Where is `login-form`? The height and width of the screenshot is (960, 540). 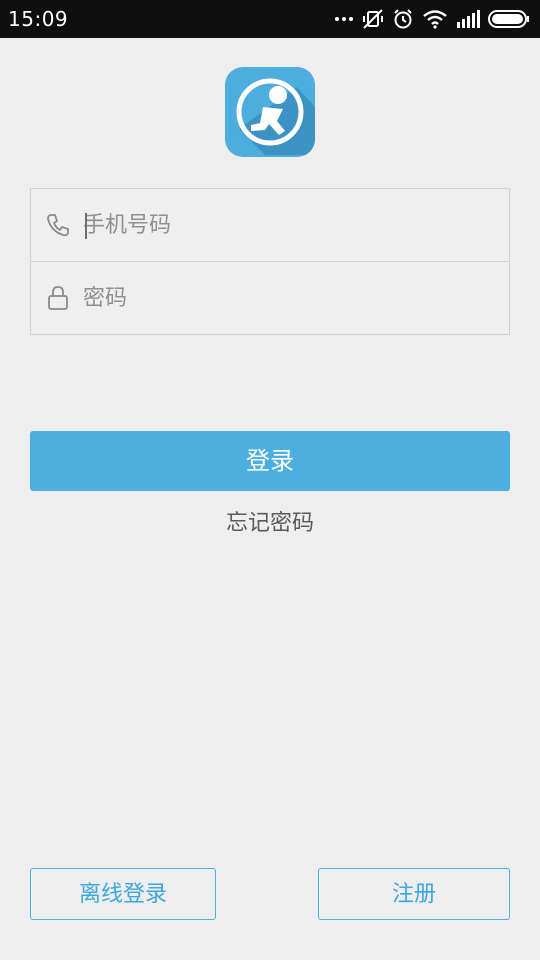 login-form is located at coordinates (270, 261).